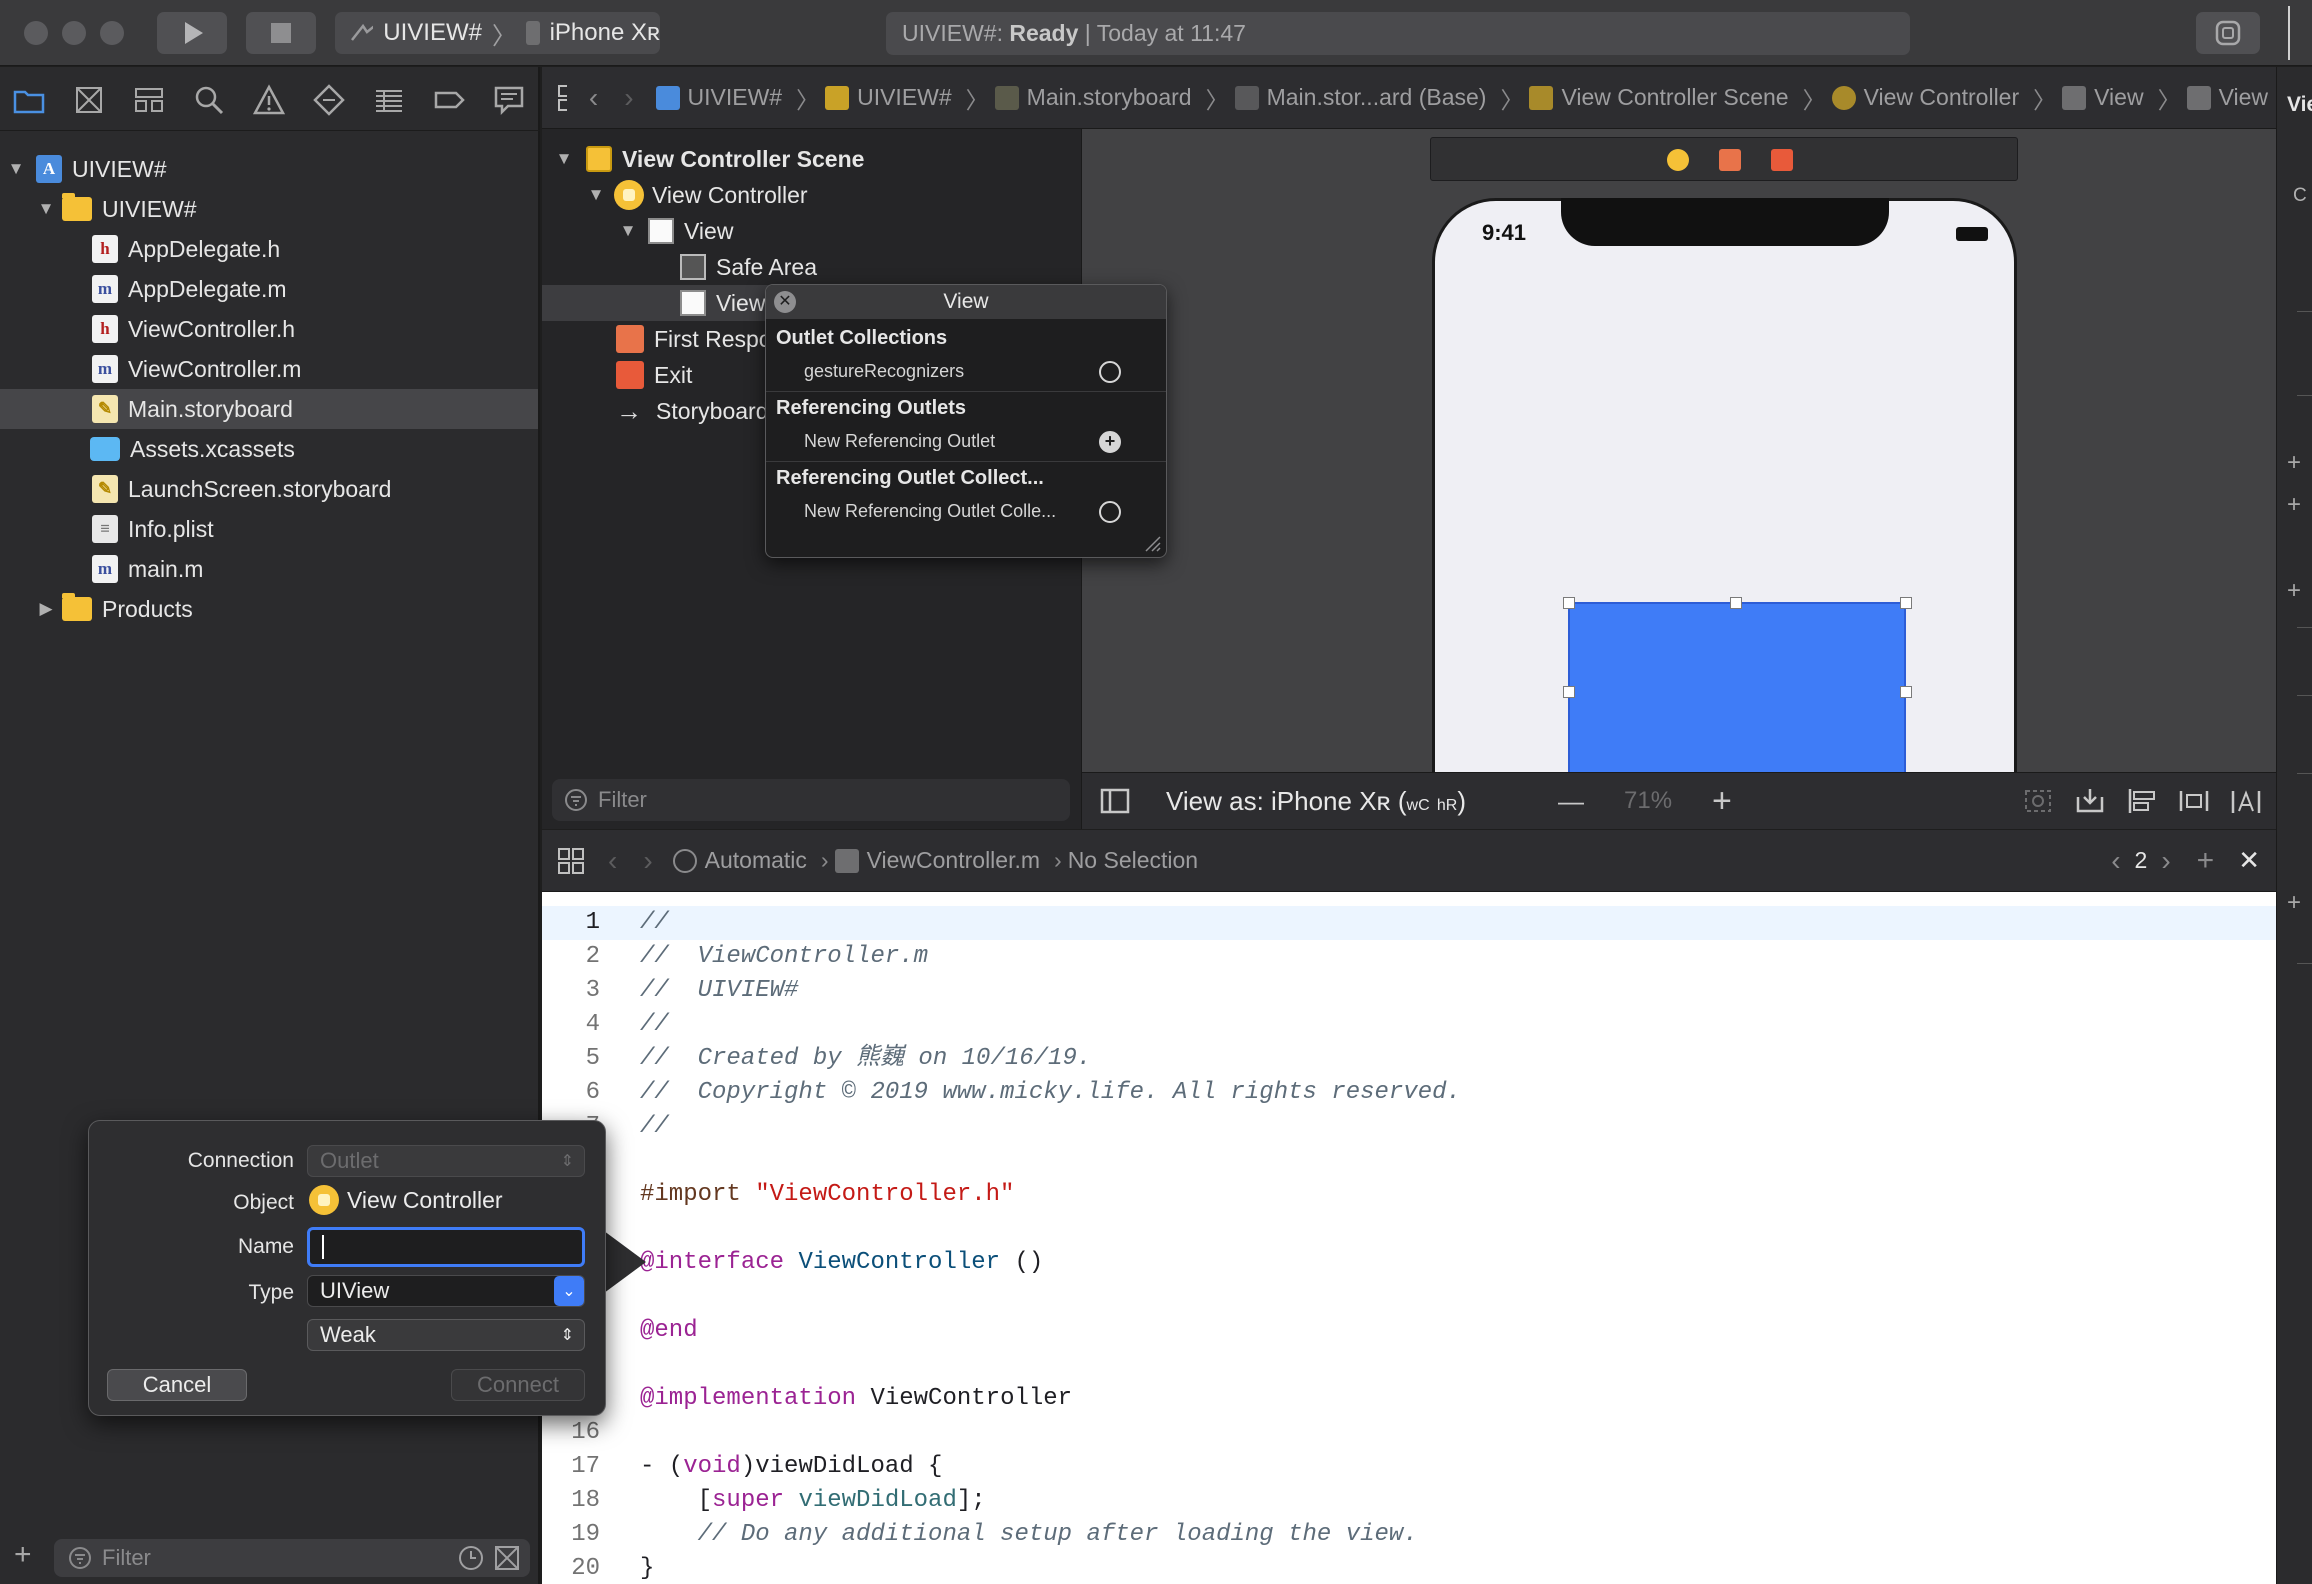 This screenshot has height=1584, width=2312. Describe the element at coordinates (888, 97) in the screenshot. I see `breadcrumb-group: UIVIEW#` at that location.